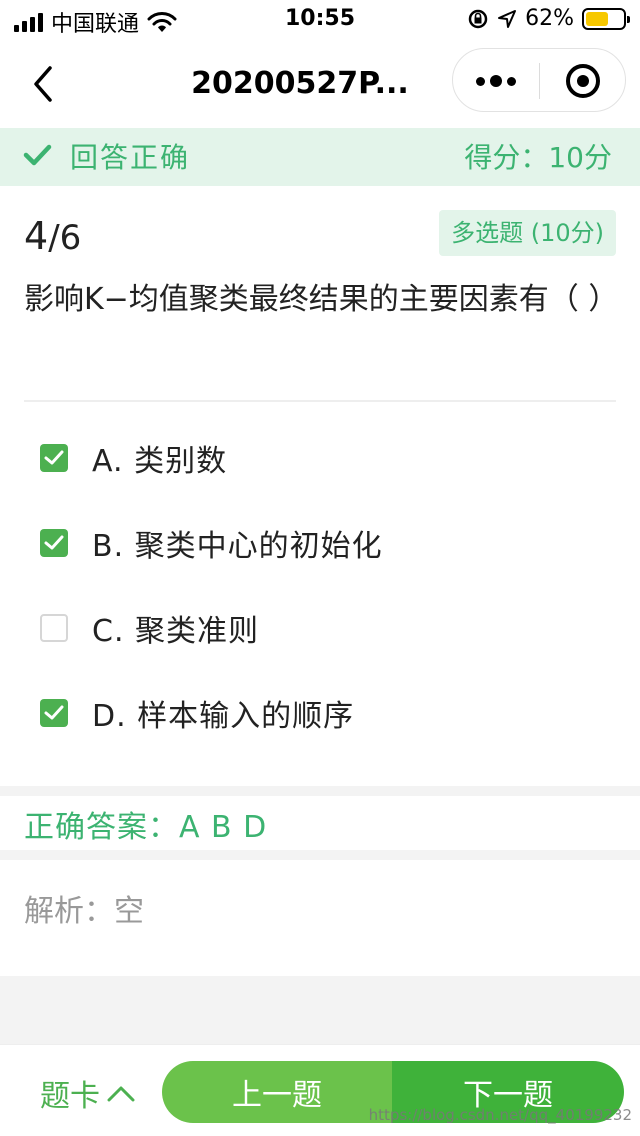 This screenshot has width=640, height=1136. I want to click on chevron-up-icon, so click(121, 1094).